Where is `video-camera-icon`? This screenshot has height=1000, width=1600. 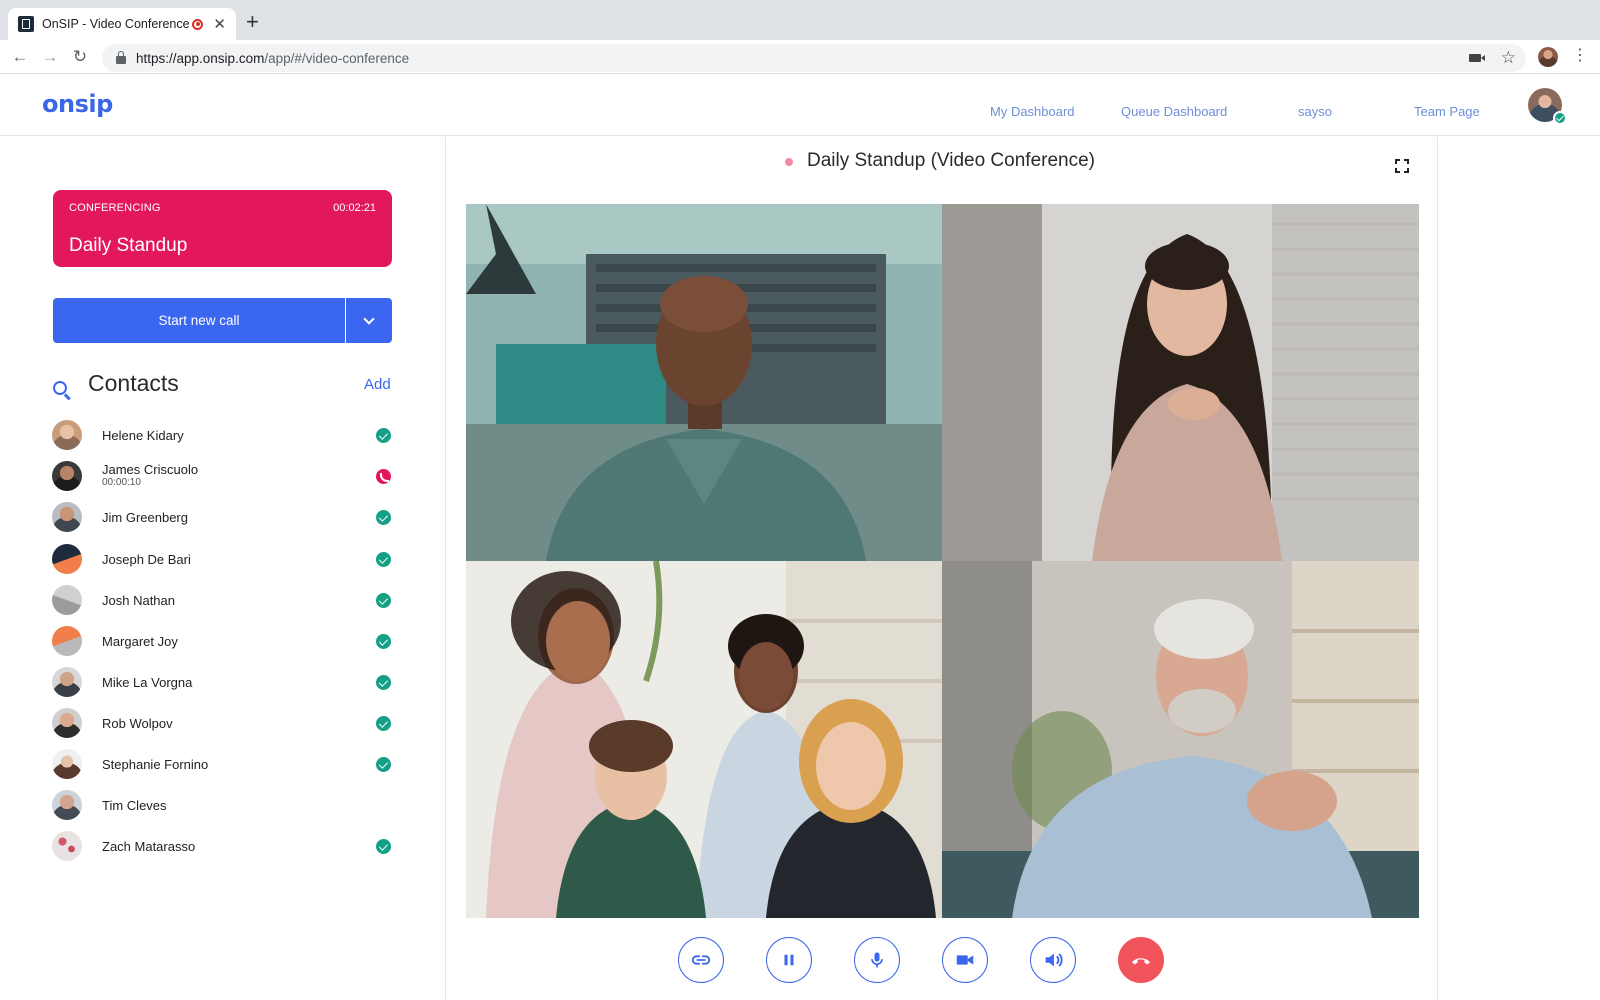 video-camera-icon is located at coordinates (965, 960).